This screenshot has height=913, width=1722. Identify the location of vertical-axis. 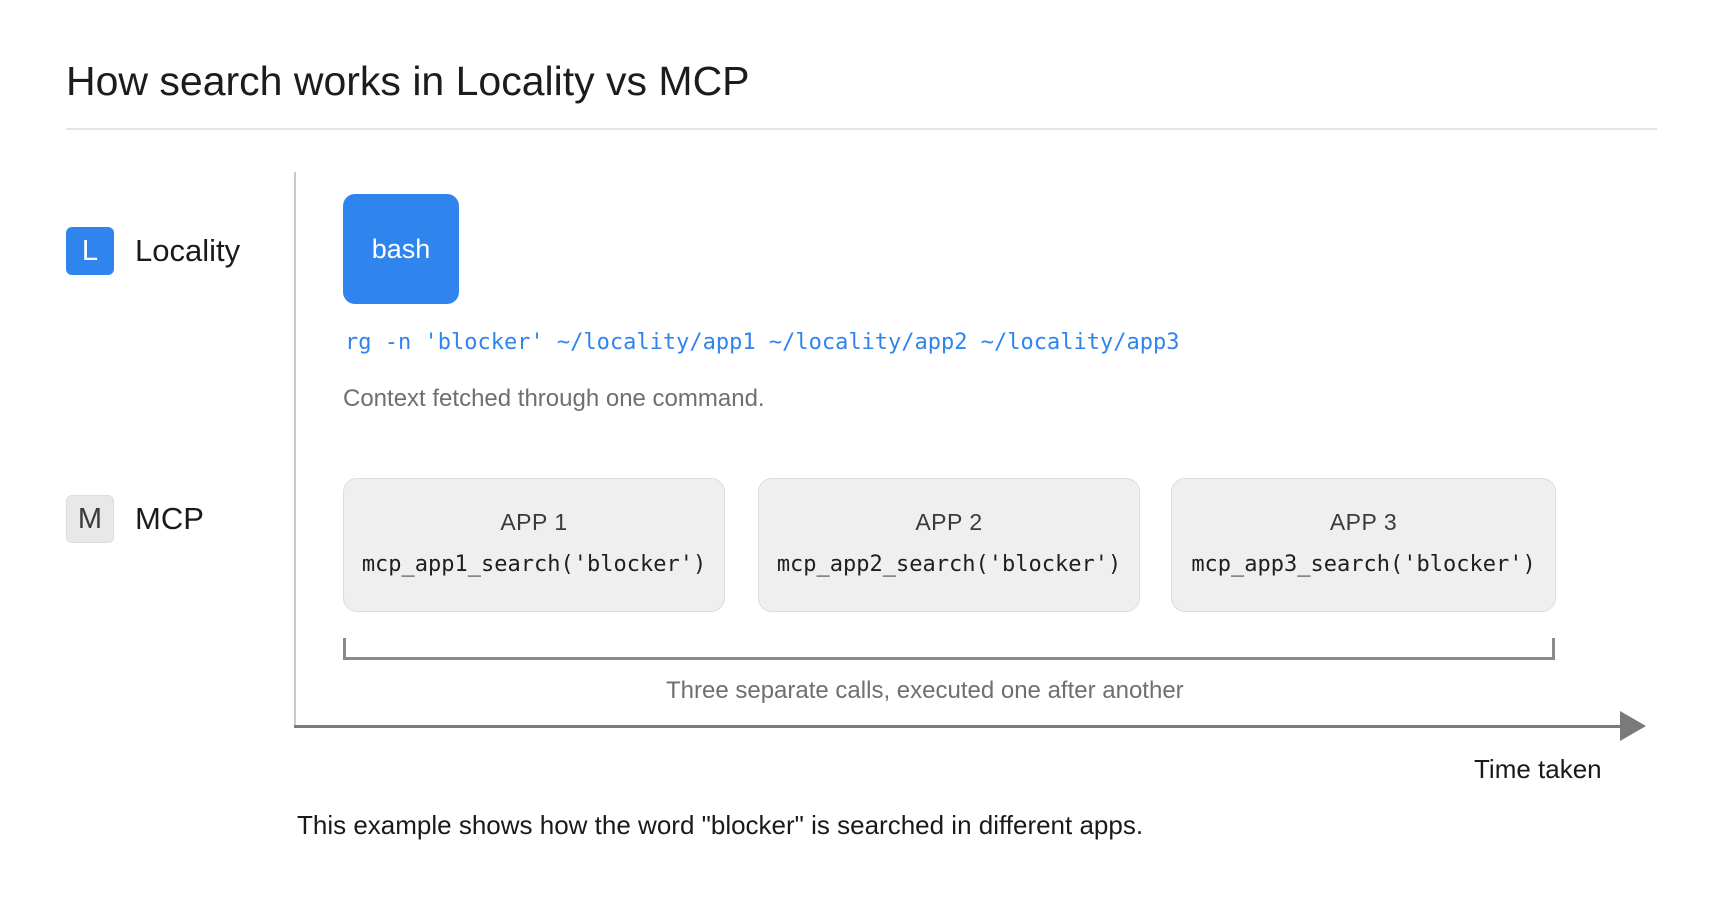
(295, 450).